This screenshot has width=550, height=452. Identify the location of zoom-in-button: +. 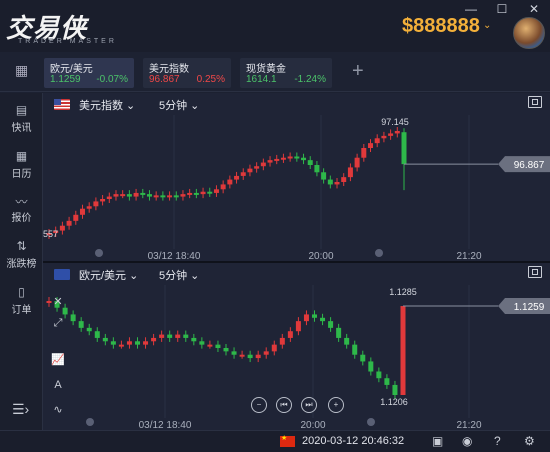
(336, 405).